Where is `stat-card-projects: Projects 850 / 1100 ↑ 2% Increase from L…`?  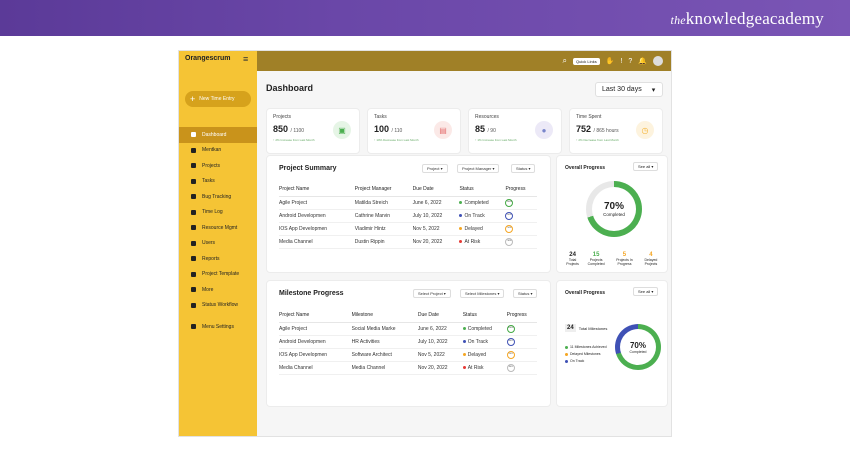 stat-card-projects: Projects 850 / 1100 ↑ 2% Increase from L… is located at coordinates (313, 131).